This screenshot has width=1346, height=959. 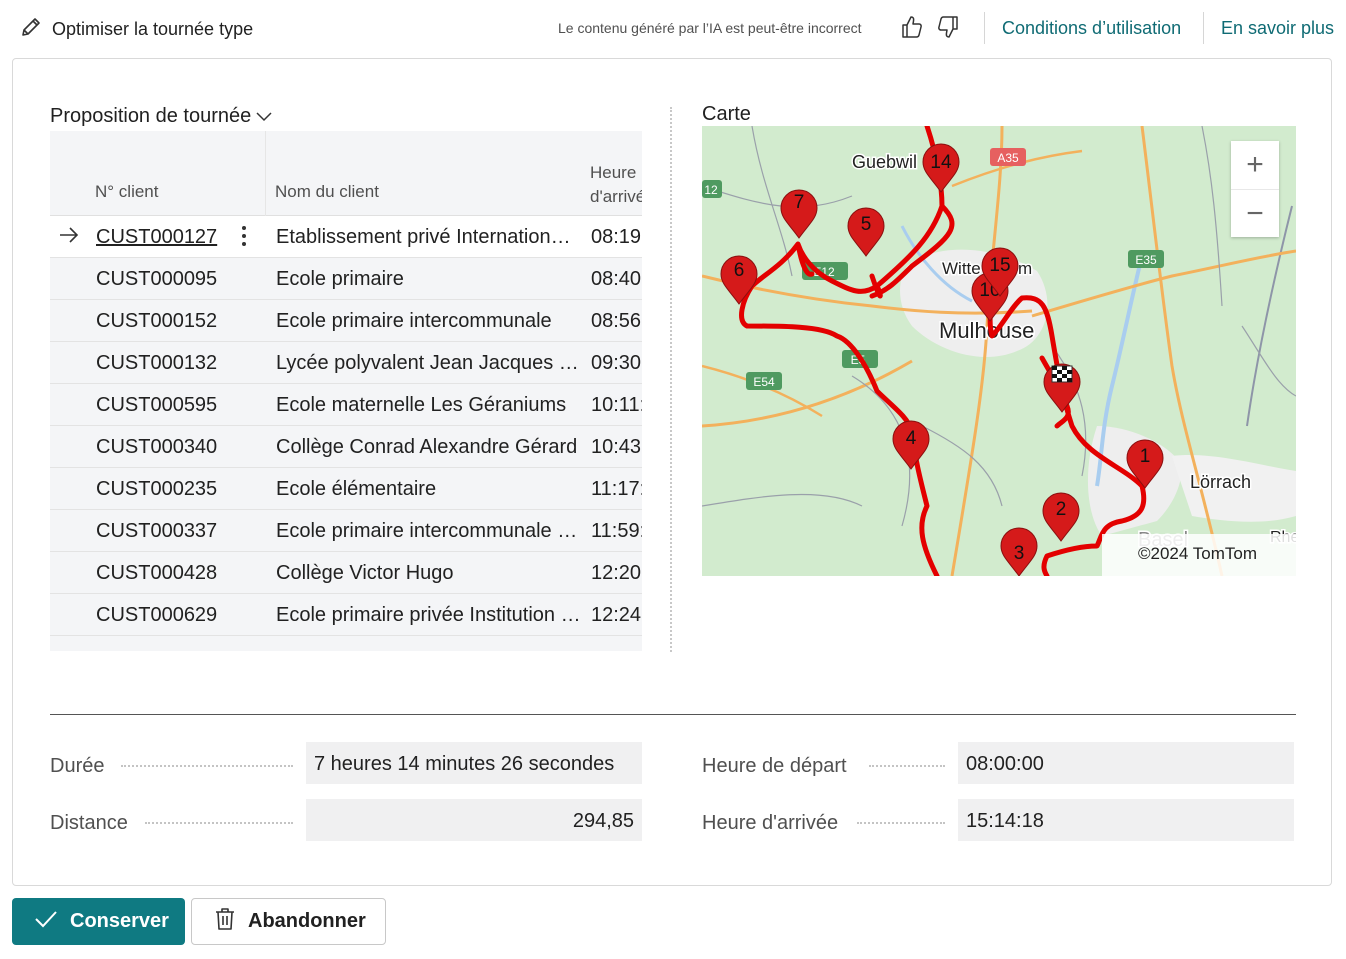 I want to click on arrival-time: 12:24:, so click(x=616, y=615).